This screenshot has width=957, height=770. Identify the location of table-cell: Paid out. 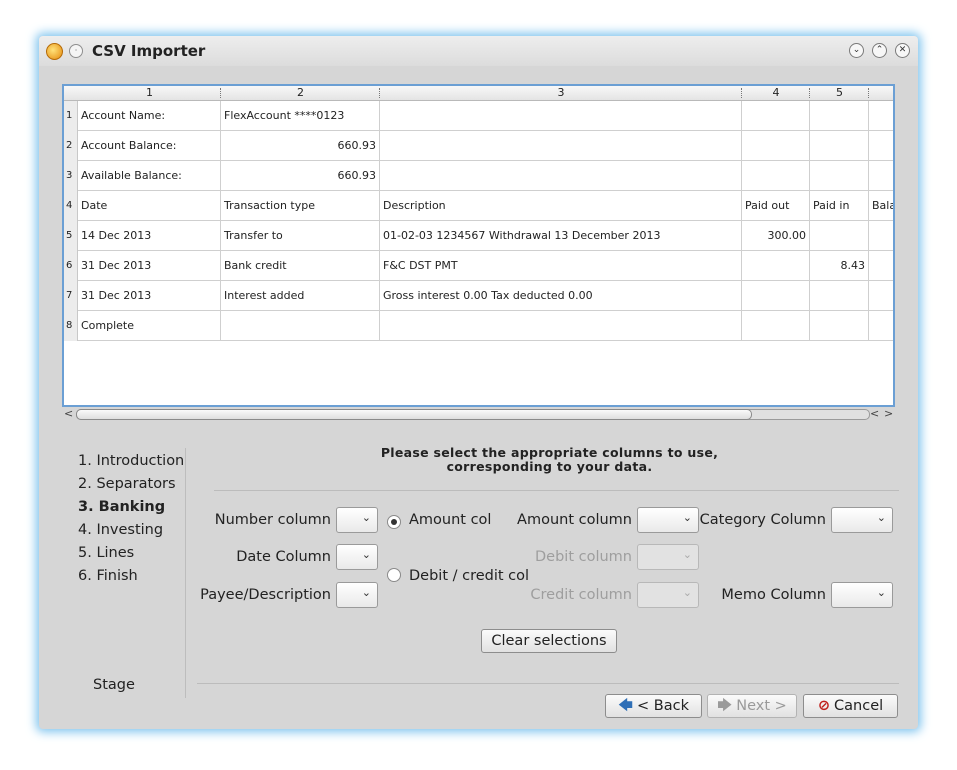
(776, 206).